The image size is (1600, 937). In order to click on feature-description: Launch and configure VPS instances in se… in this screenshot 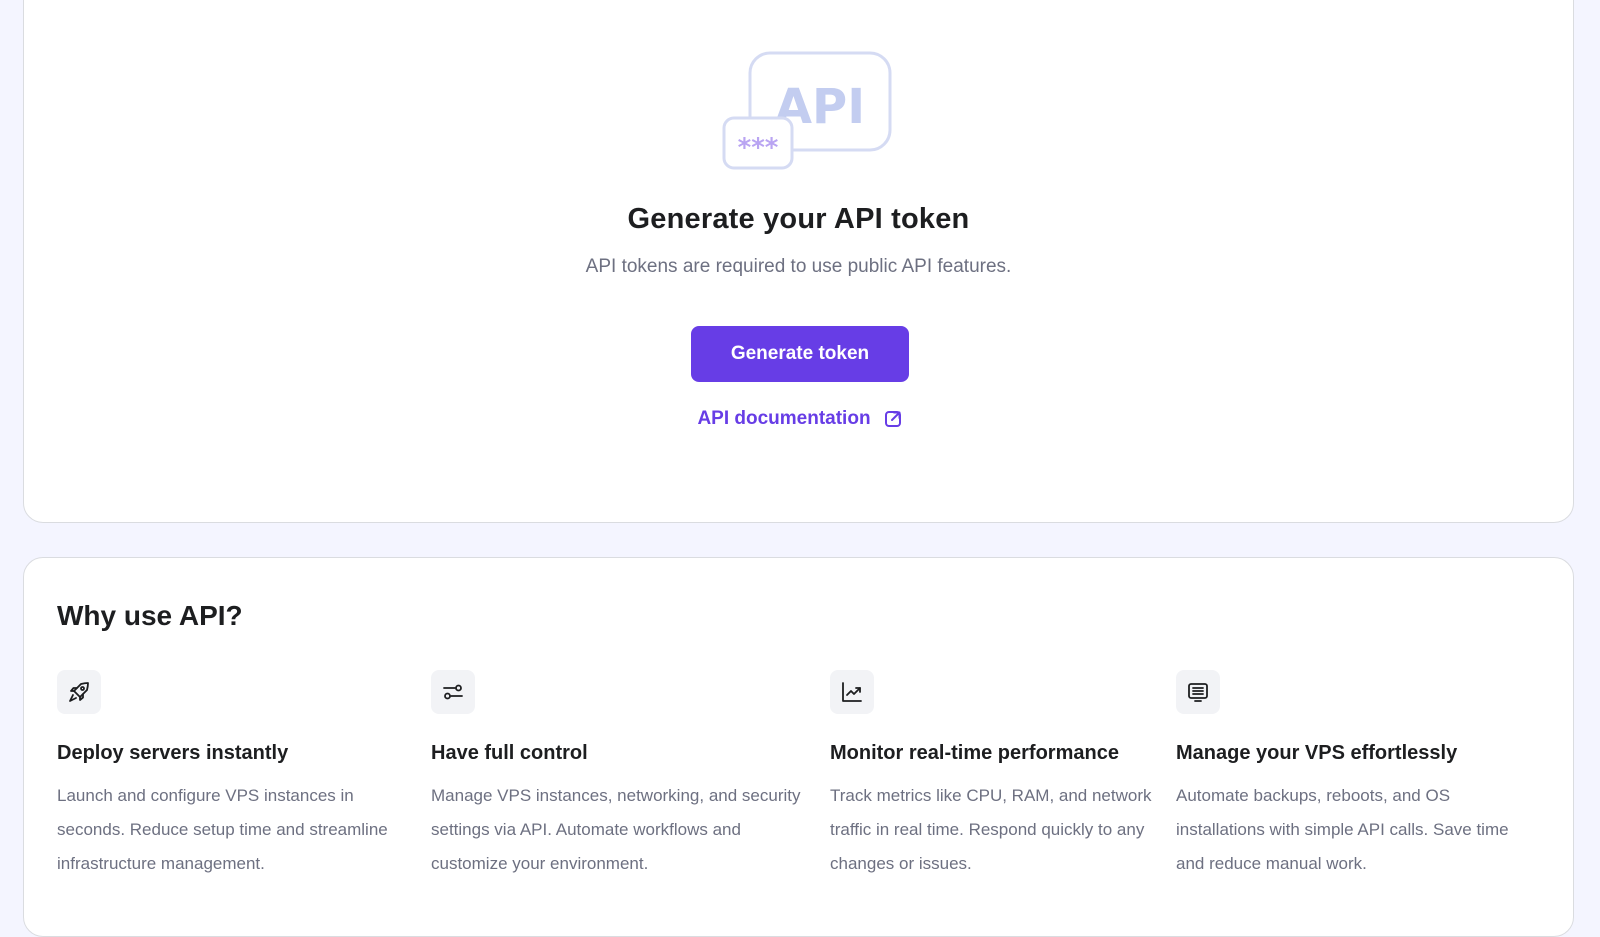, I will do `click(222, 829)`.